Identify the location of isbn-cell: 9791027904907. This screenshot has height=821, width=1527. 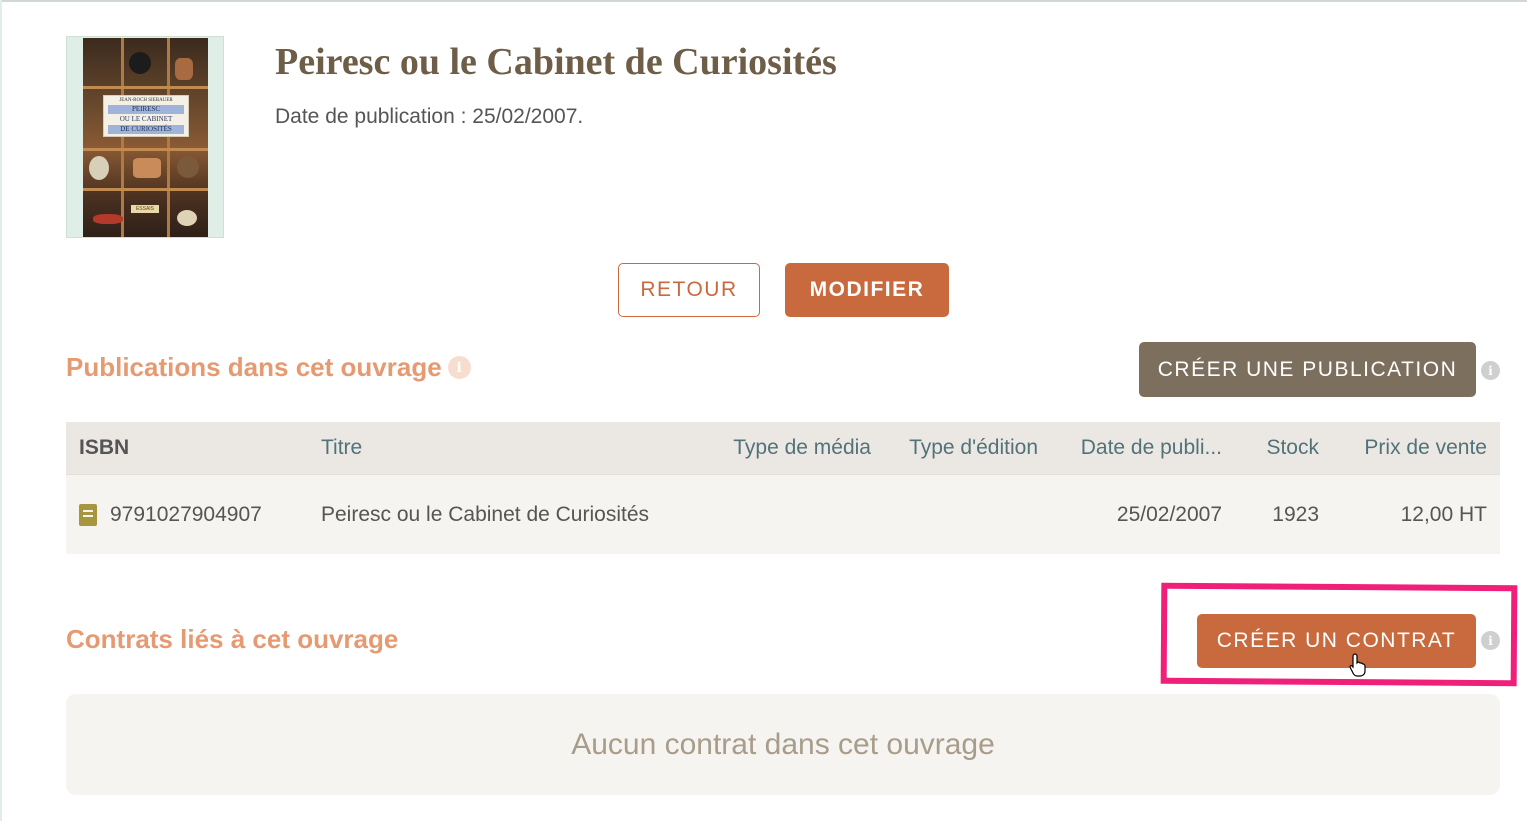
(170, 514).